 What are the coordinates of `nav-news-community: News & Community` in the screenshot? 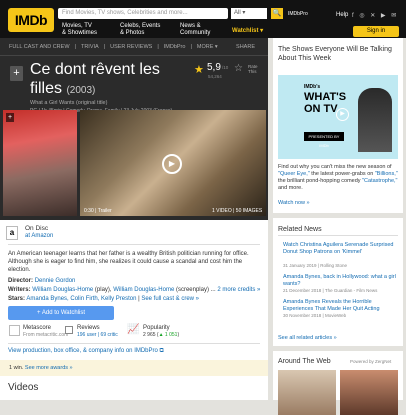 It's located at (195, 30).